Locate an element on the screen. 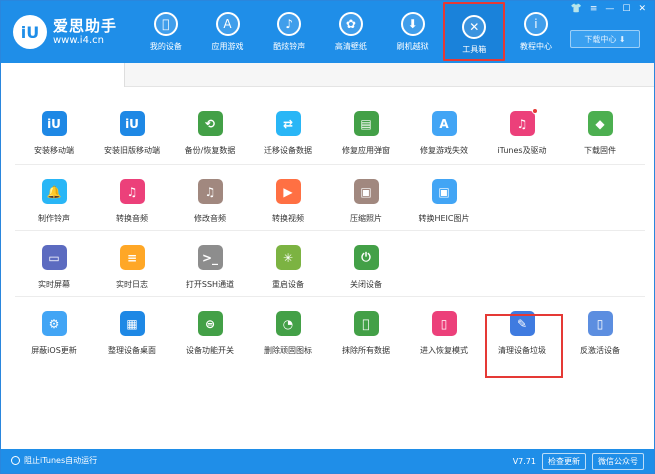  tutorials-icon: i is located at coordinates (535, 24).